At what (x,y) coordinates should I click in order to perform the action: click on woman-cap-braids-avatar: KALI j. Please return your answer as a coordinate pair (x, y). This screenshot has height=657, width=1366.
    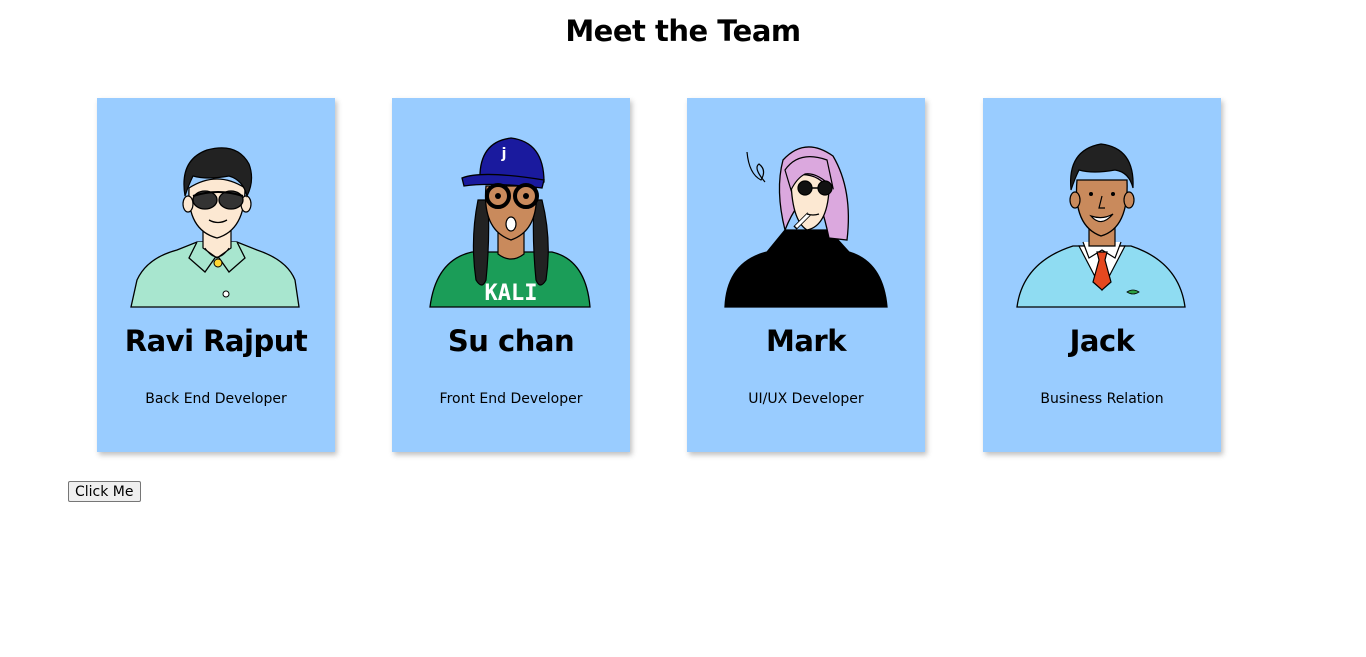
    Looking at the image, I should click on (510, 222).